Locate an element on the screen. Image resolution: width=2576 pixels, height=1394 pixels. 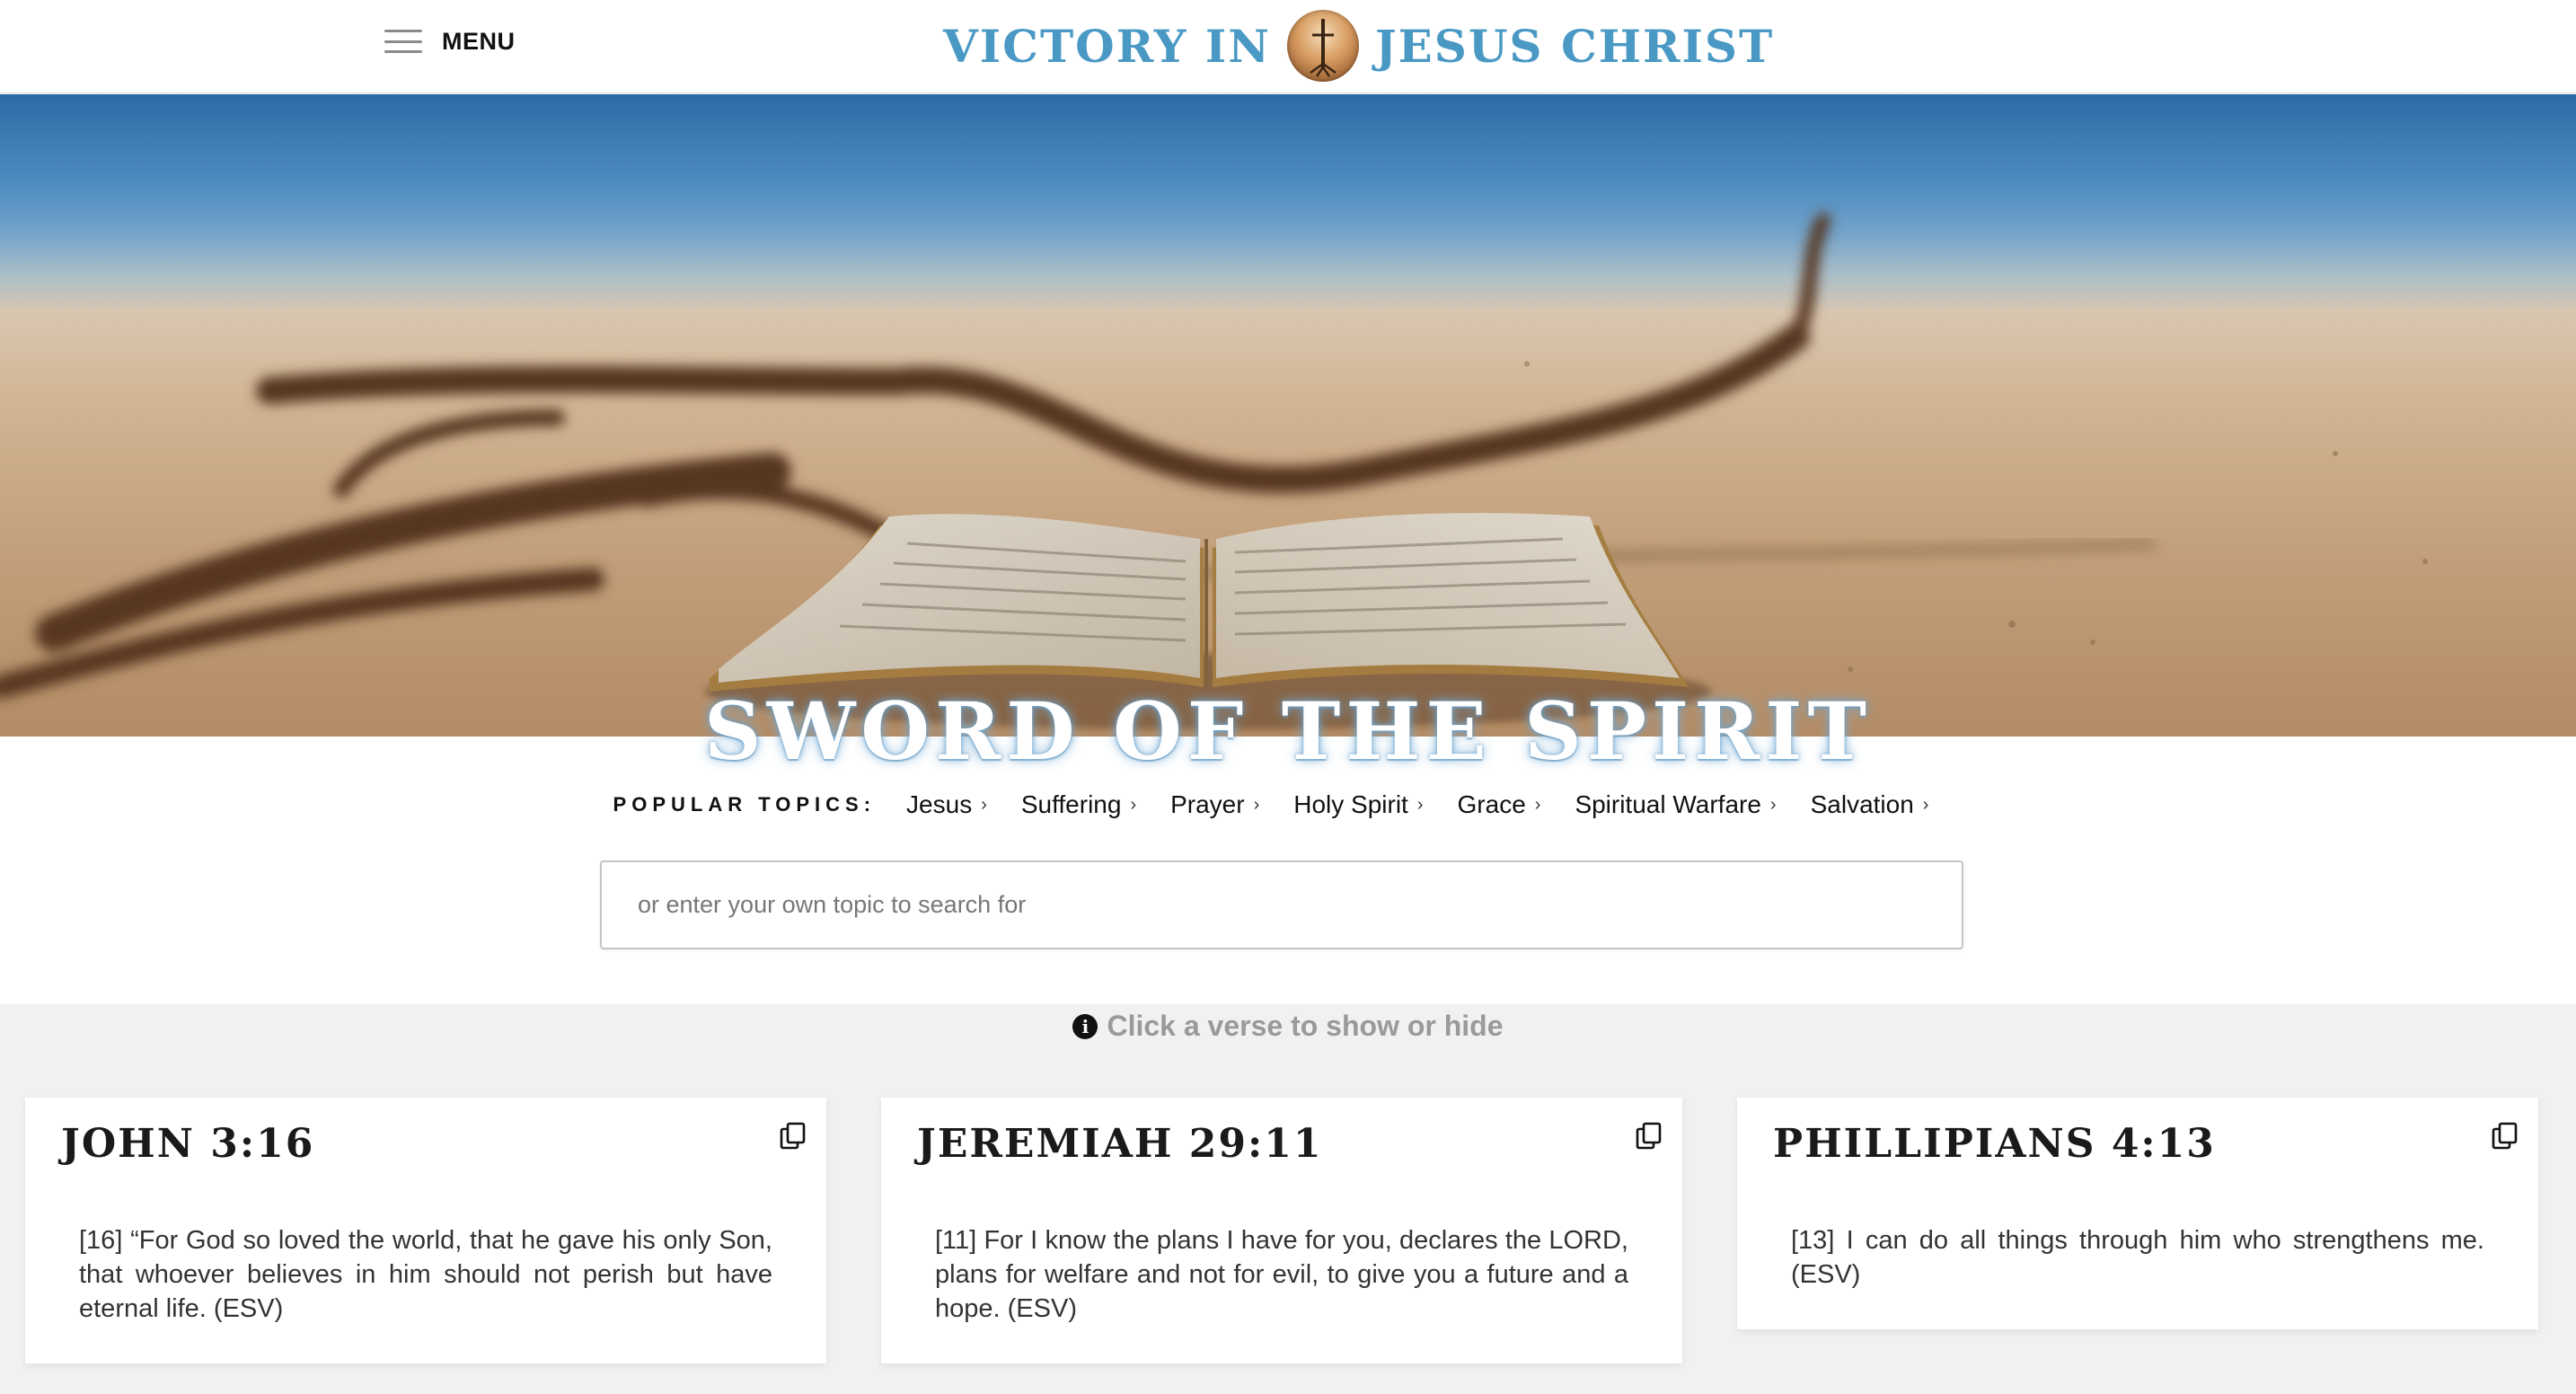
popular-topics-label: POPULAR TOPICS: is located at coordinates (745, 804).